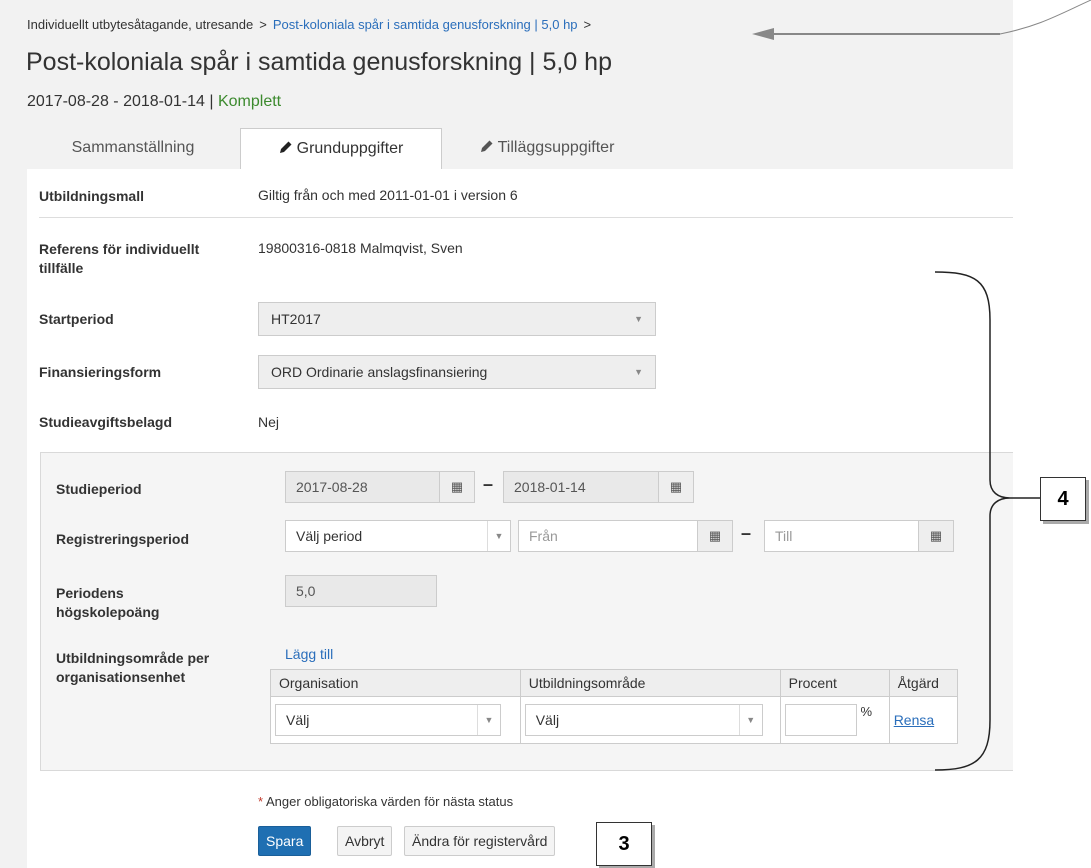  I want to click on column-header: Utbildningsområde, so click(650, 683).